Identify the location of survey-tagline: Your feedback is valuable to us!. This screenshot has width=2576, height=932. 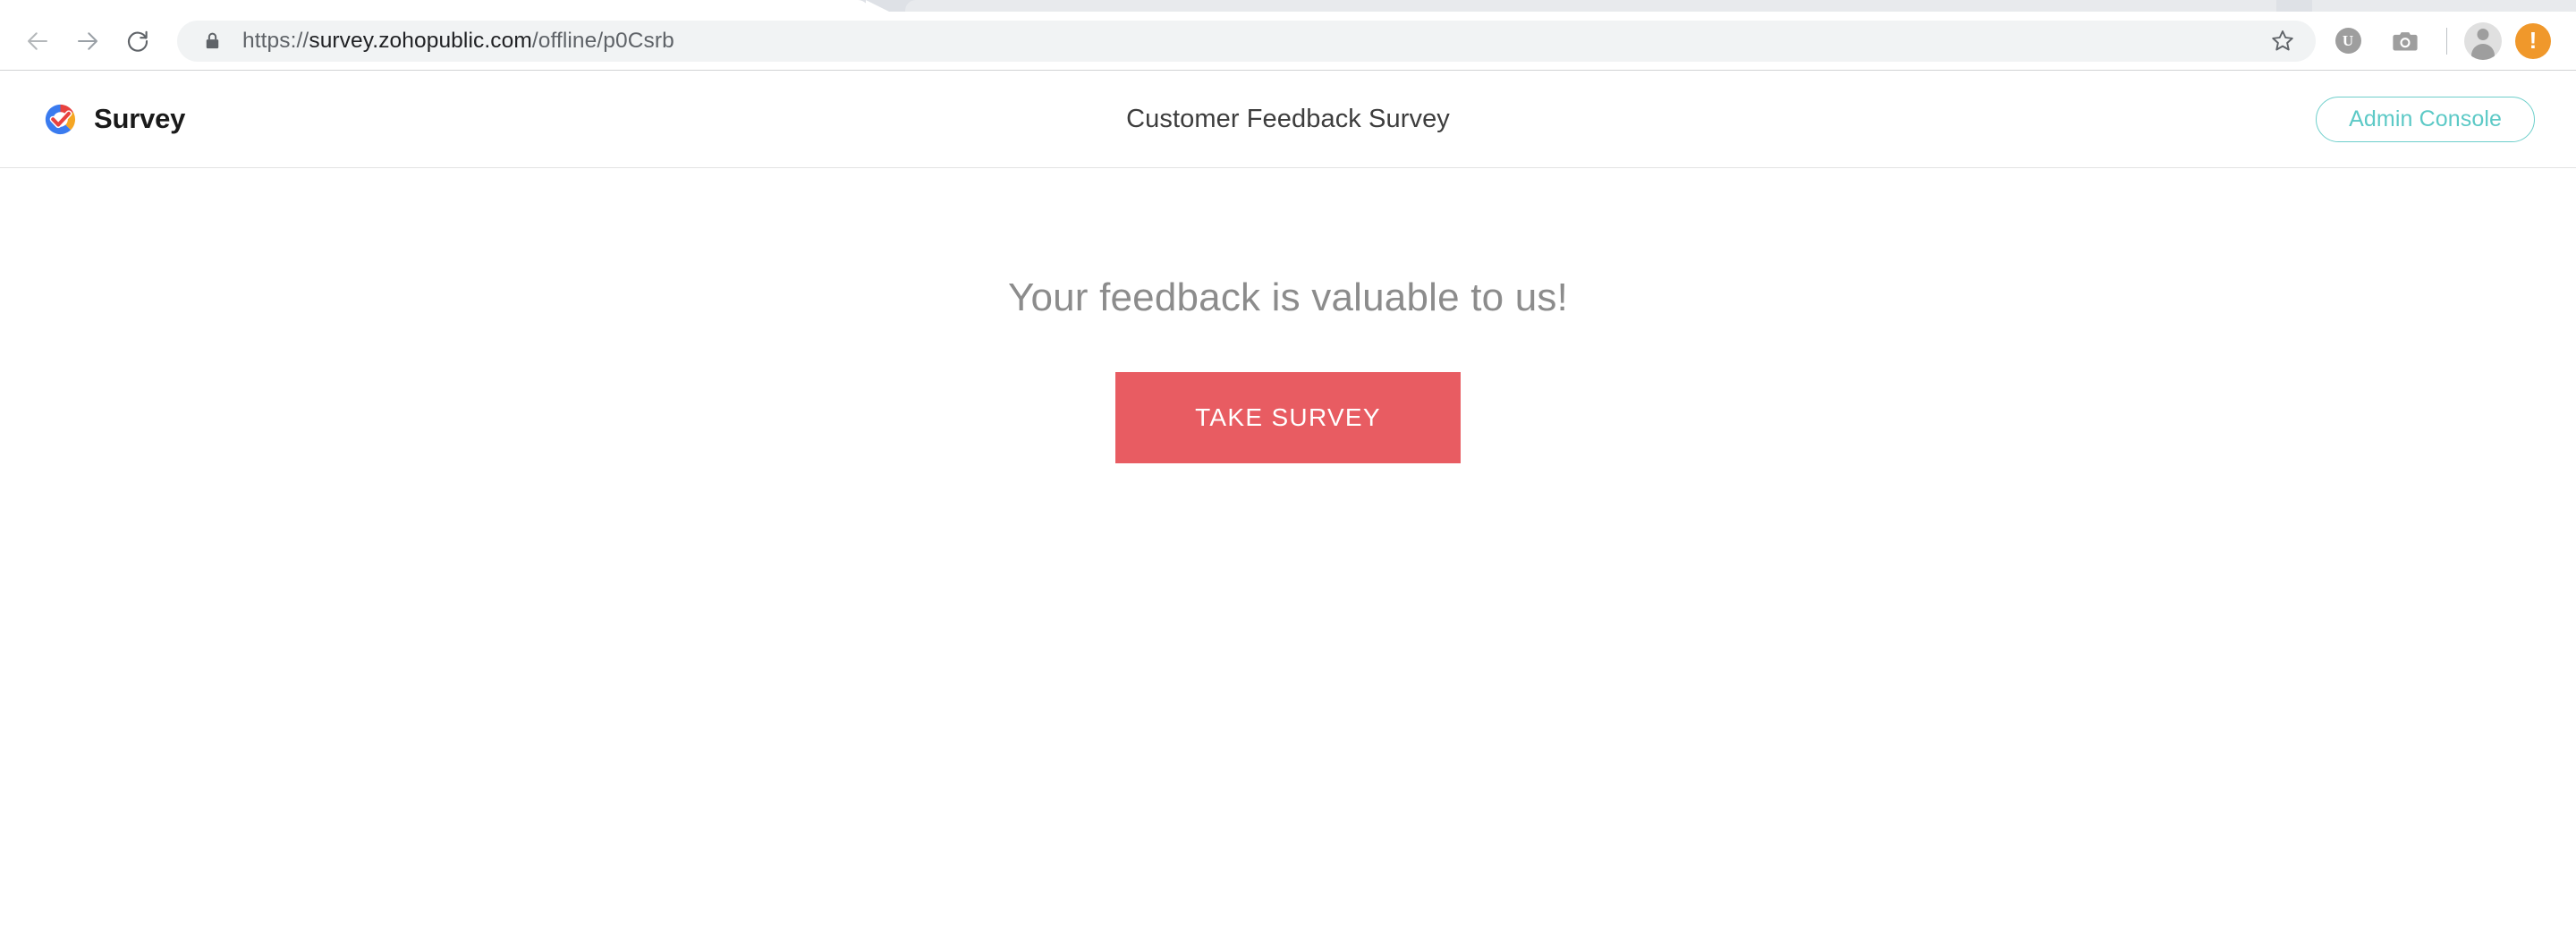
(1288, 297).